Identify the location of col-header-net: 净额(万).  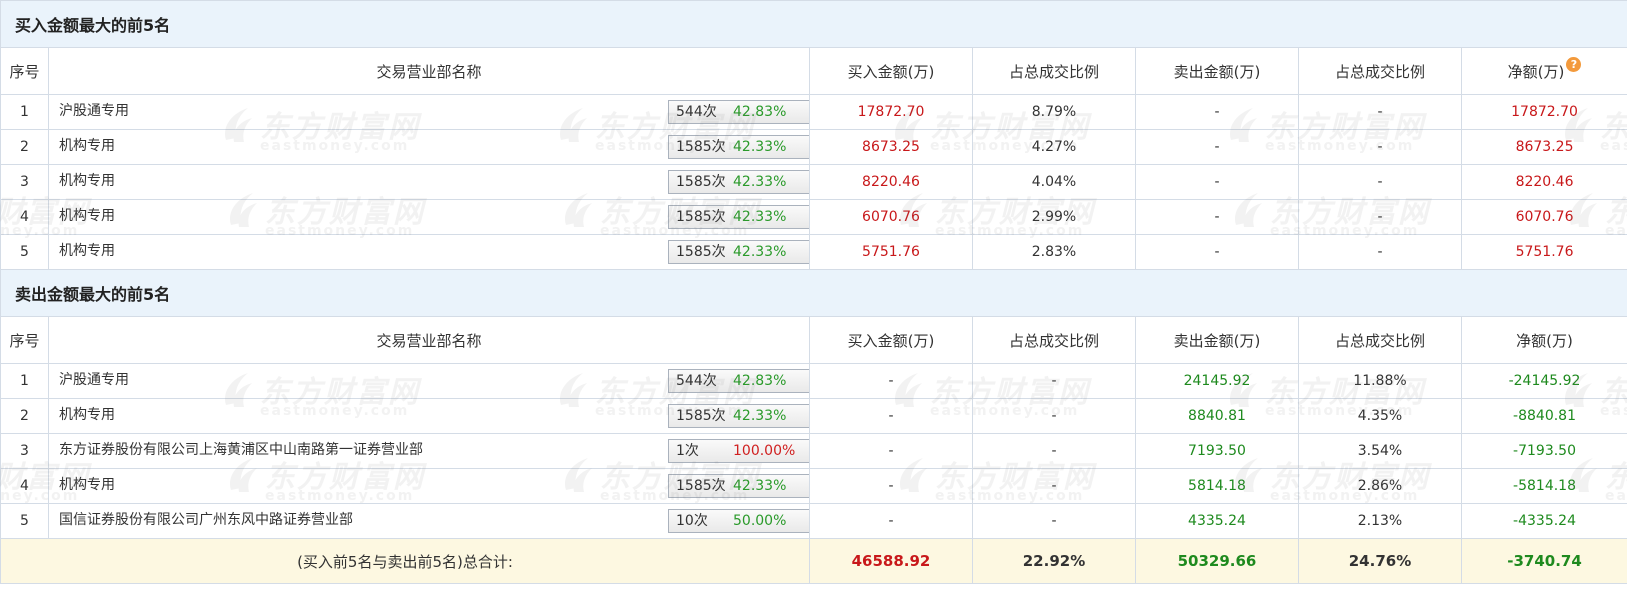
(1543, 340).